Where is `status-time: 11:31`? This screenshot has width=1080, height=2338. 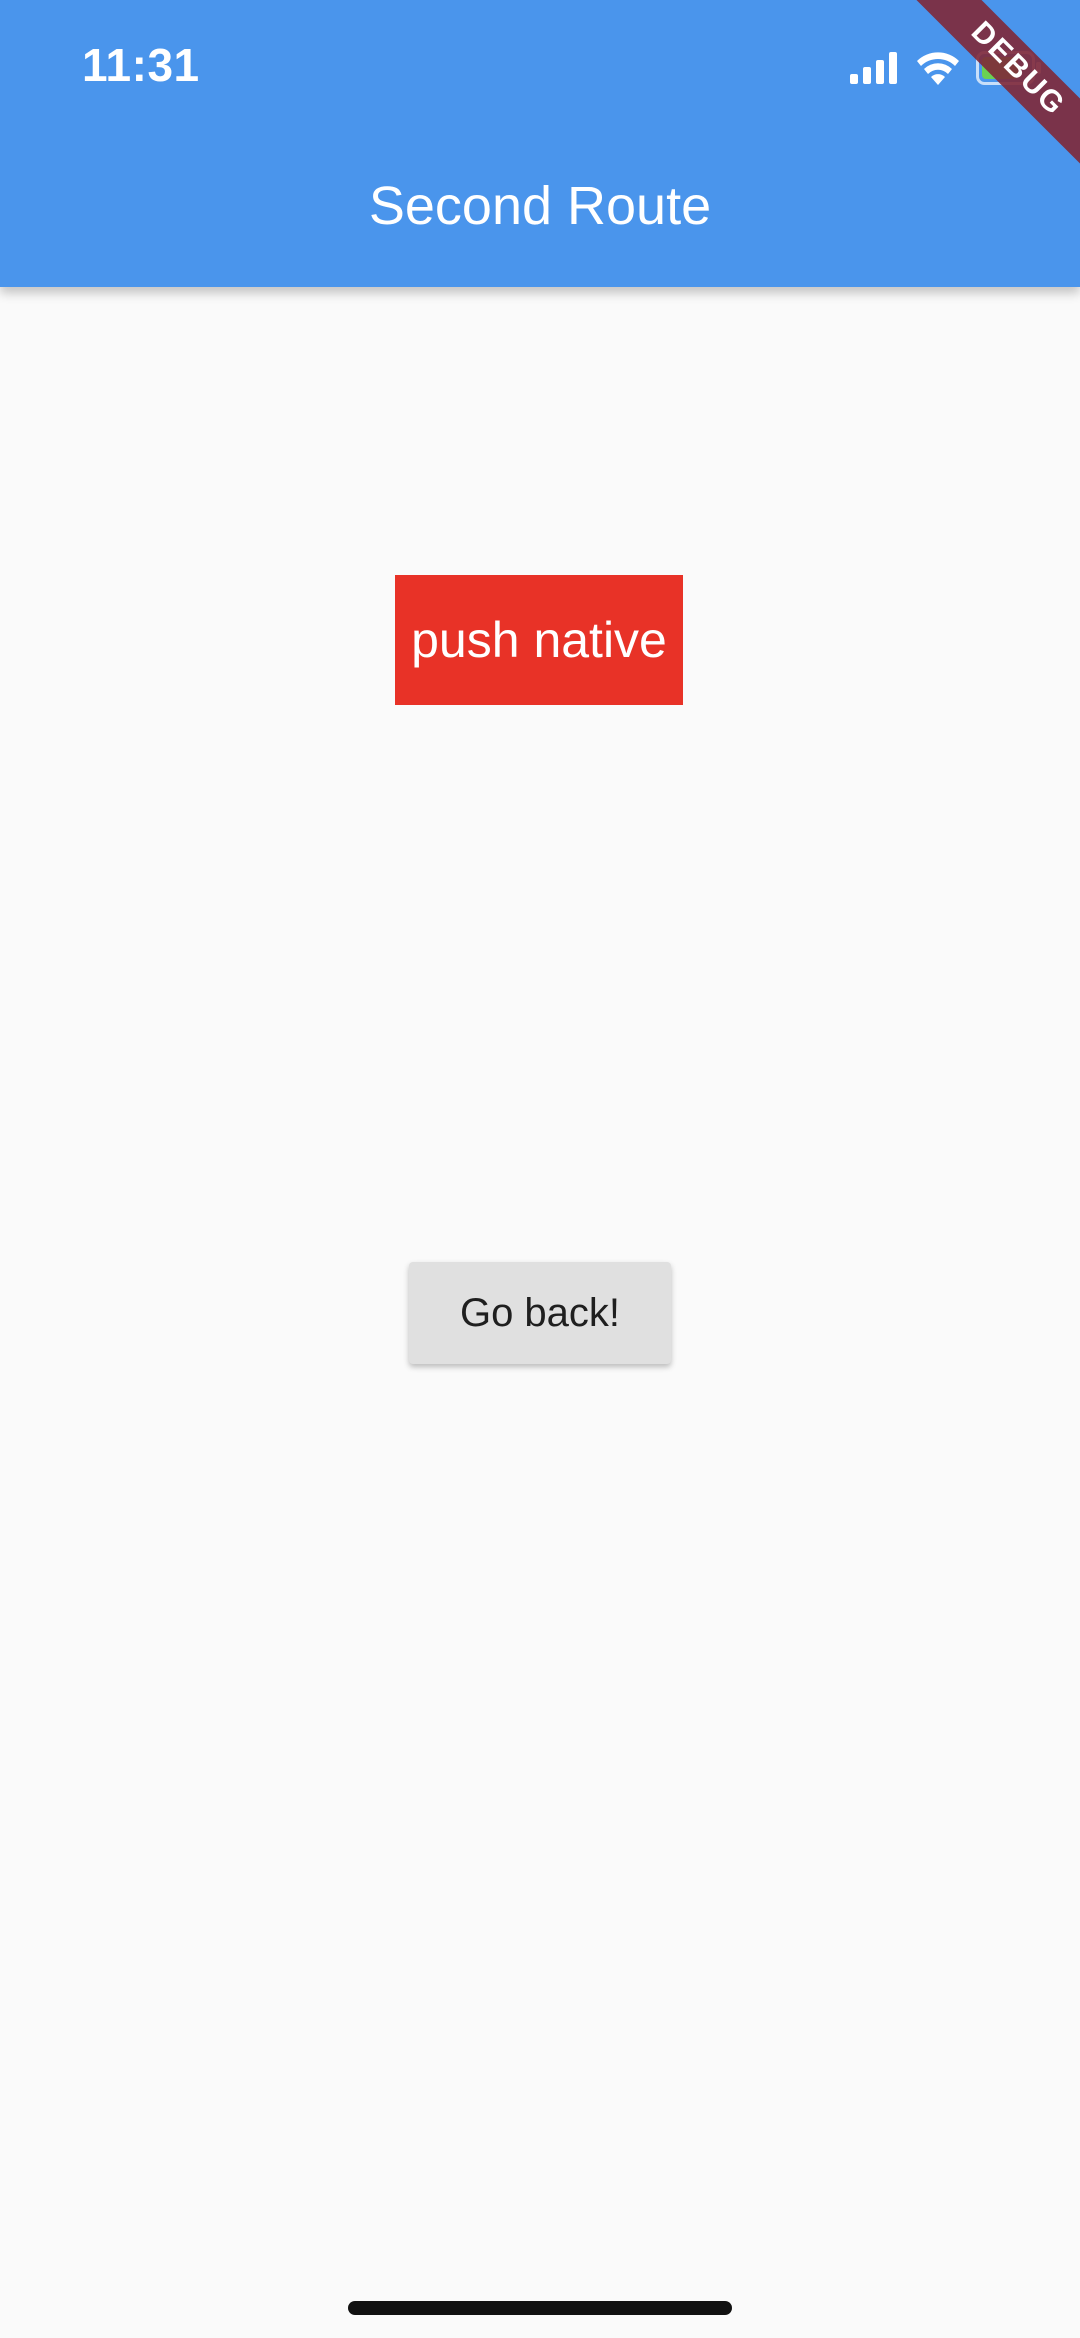
status-time: 11:31 is located at coordinates (141, 65).